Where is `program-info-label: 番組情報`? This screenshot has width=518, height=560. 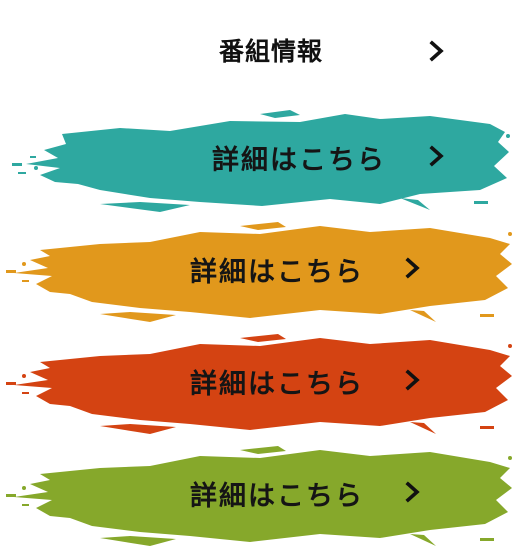
program-info-label: 番組情報 is located at coordinates (271, 51).